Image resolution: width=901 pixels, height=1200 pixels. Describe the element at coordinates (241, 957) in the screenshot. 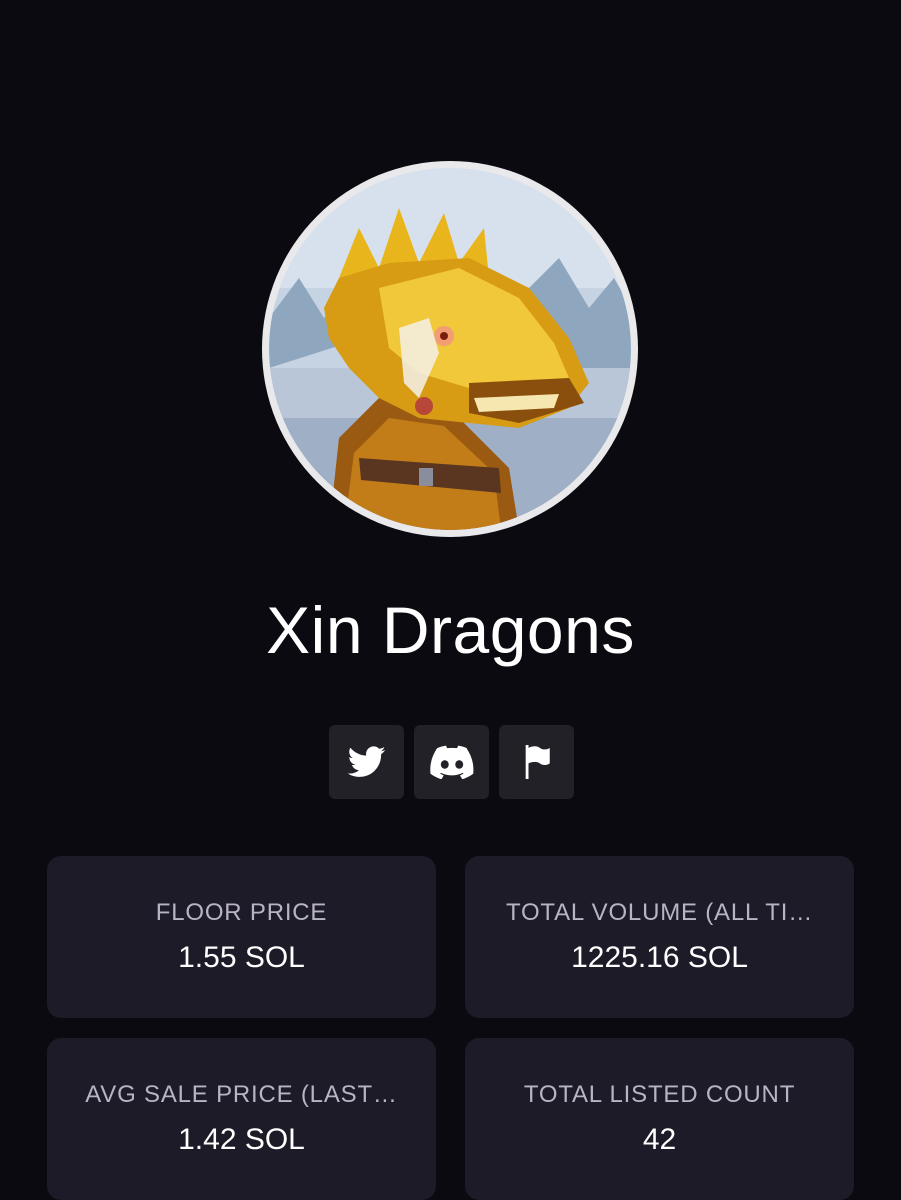

I see `floor-price-value: 1.55 SOL` at that location.